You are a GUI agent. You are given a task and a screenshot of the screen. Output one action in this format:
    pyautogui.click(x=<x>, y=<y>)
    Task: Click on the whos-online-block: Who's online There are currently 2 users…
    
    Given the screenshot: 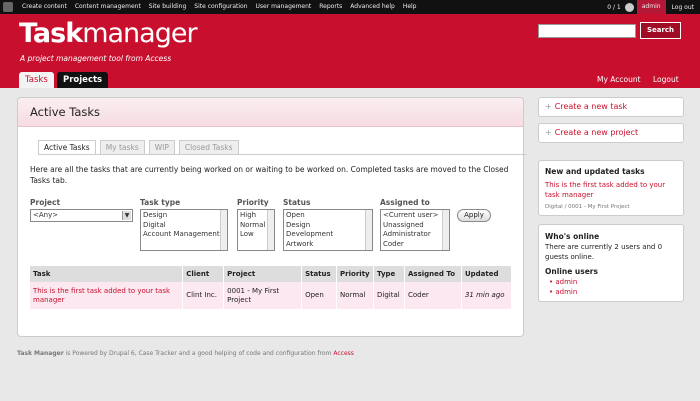 What is the action you would take?
    pyautogui.click(x=611, y=263)
    